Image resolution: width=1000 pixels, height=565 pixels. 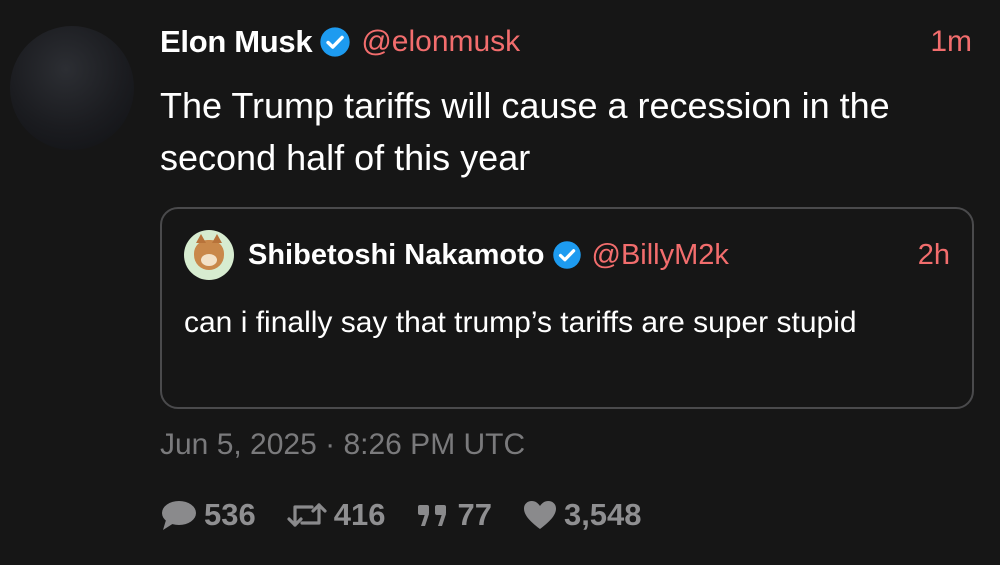 What do you see at coordinates (335, 42) in the screenshot?
I see `verified-badge-icon` at bounding box center [335, 42].